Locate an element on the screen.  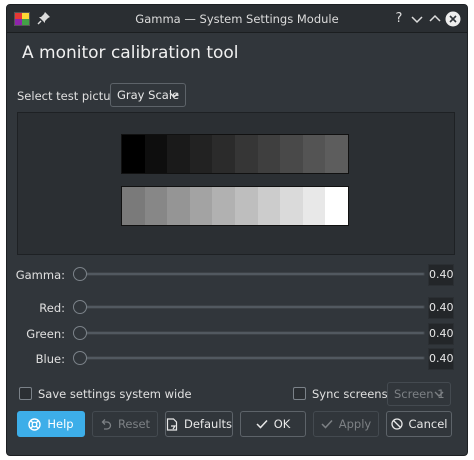
ok-button: OK is located at coordinates (273, 424).